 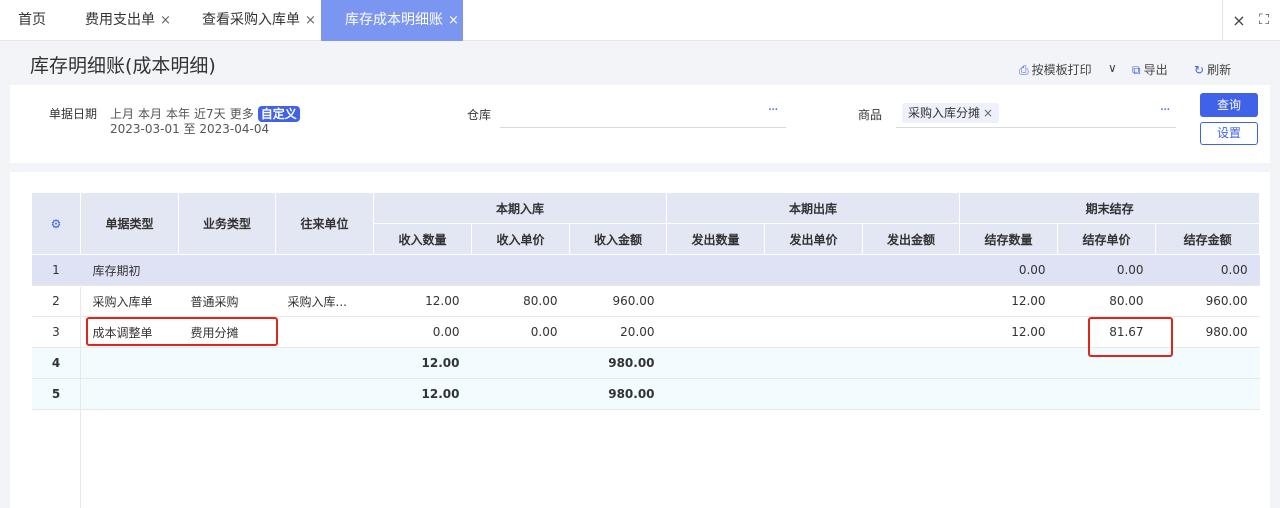 What do you see at coordinates (129, 394) in the screenshot?
I see `cell-doc-type` at bounding box center [129, 394].